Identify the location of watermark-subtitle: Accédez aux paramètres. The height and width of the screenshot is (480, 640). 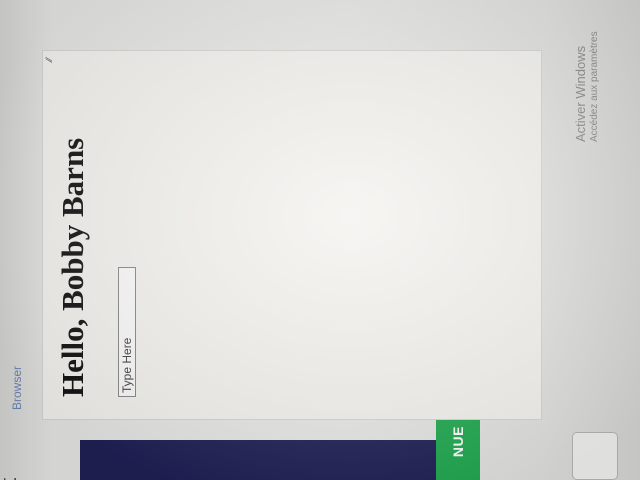
(594, 86).